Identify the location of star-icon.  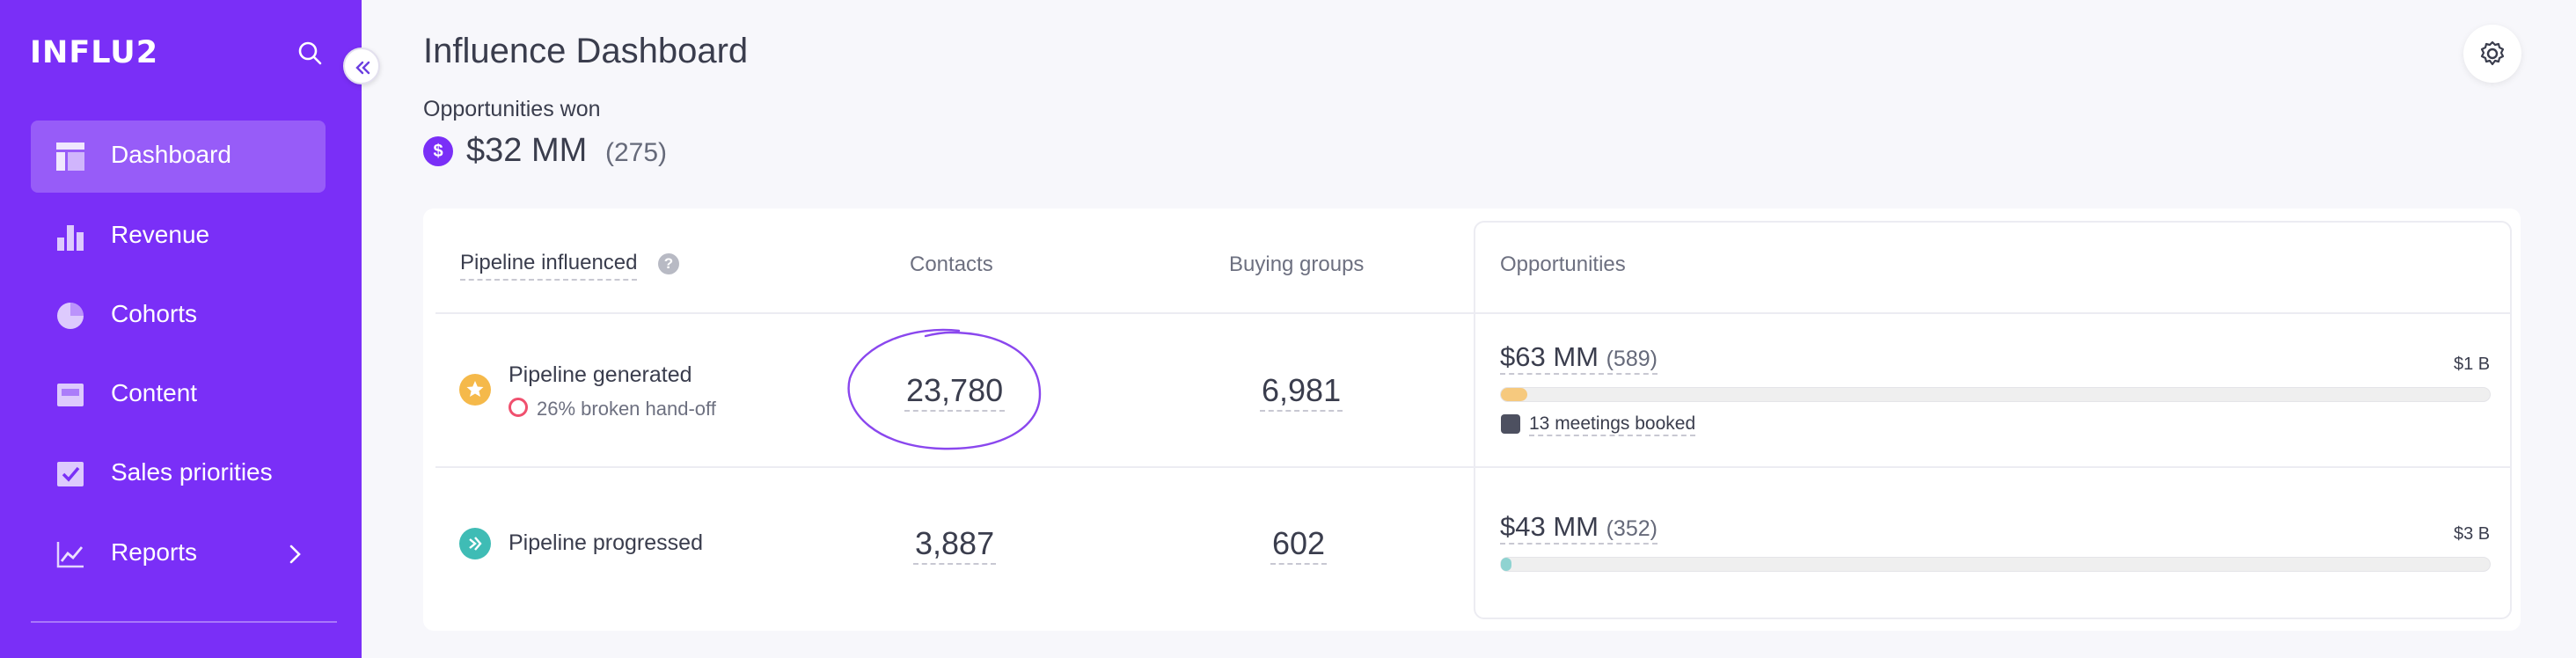
(475, 390).